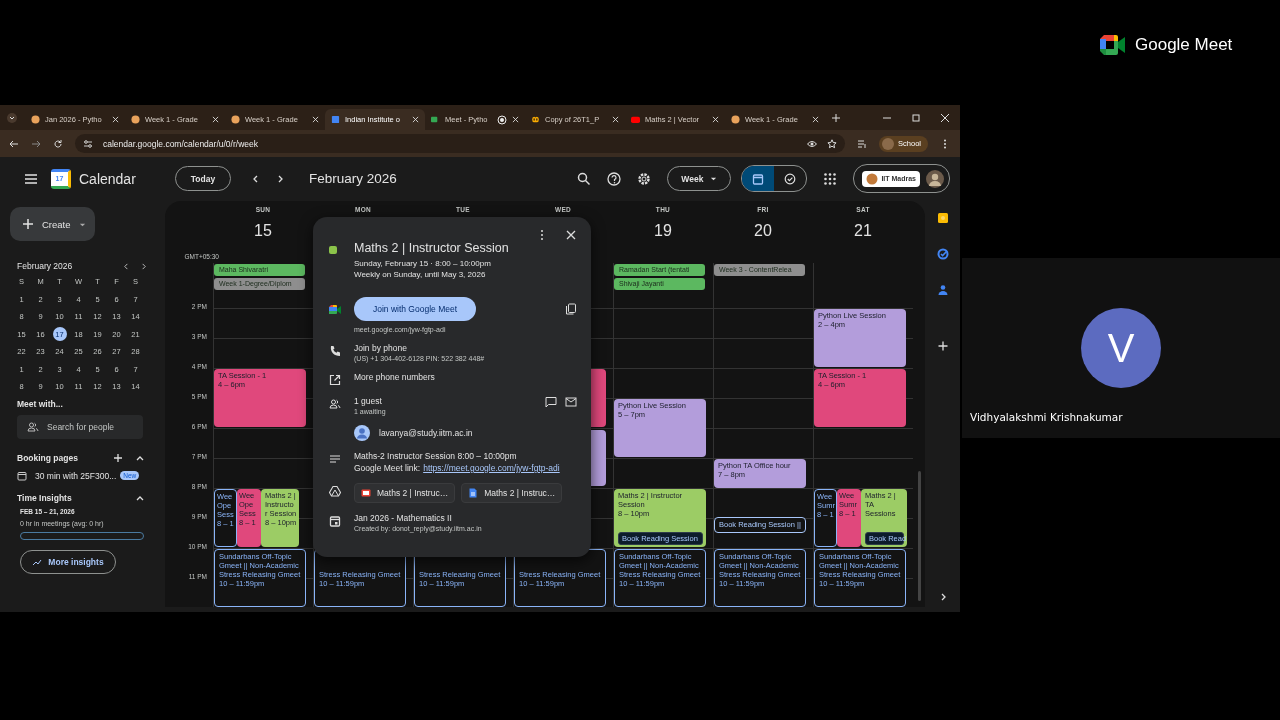  Describe the element at coordinates (473, 493) in the screenshot. I see `document-icon` at that location.